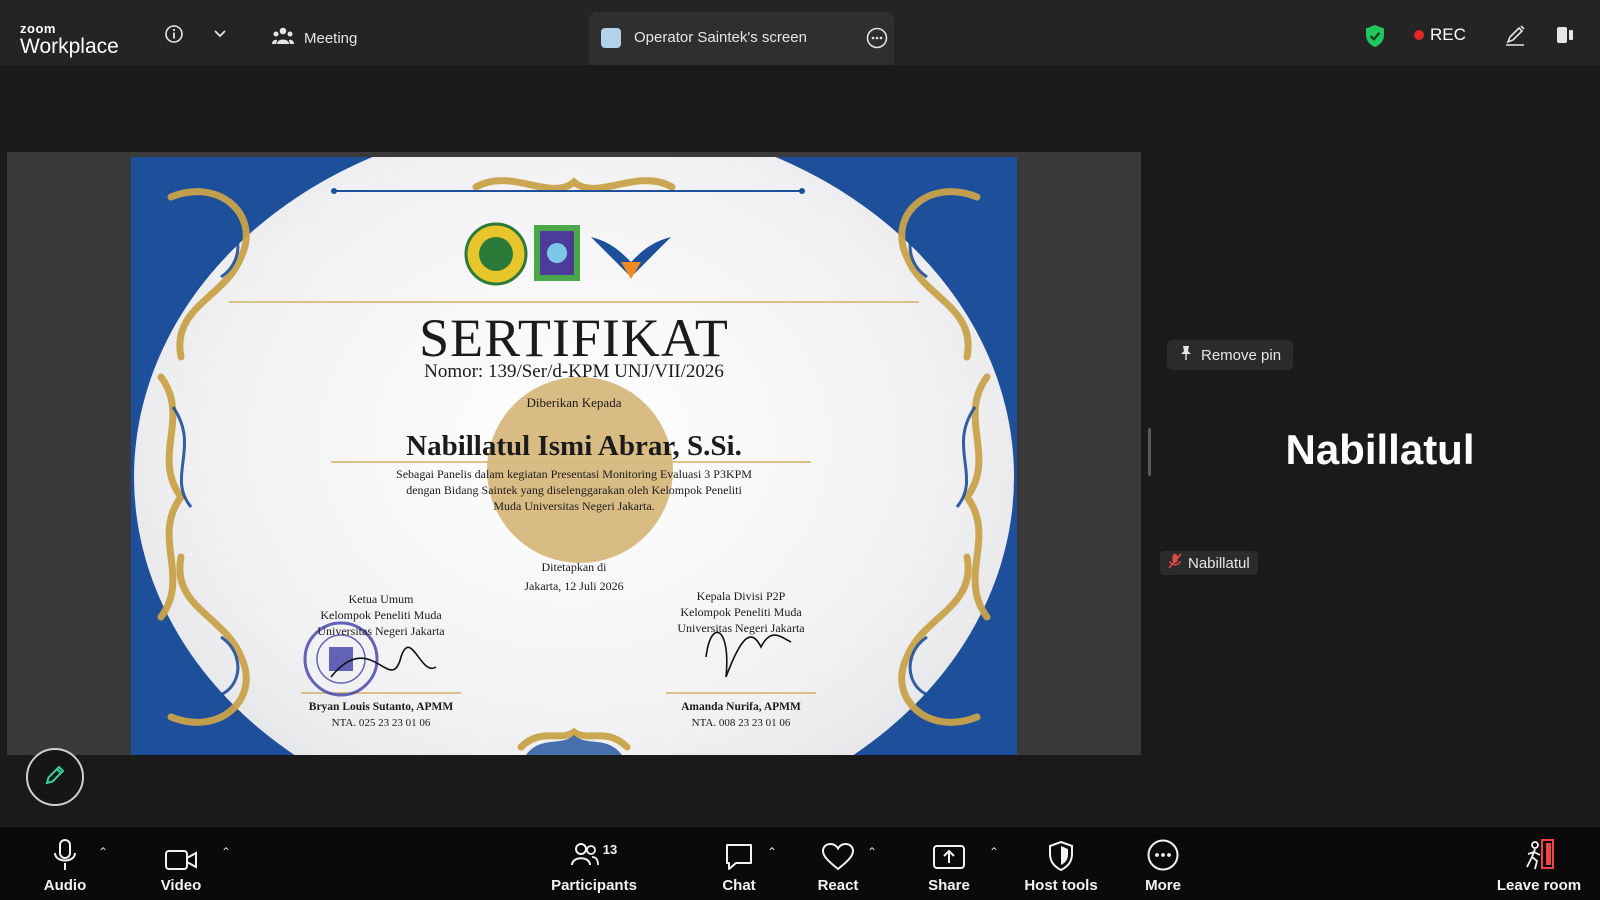 This screenshot has width=1600, height=900. I want to click on recording-indicator: REC, so click(1440, 35).